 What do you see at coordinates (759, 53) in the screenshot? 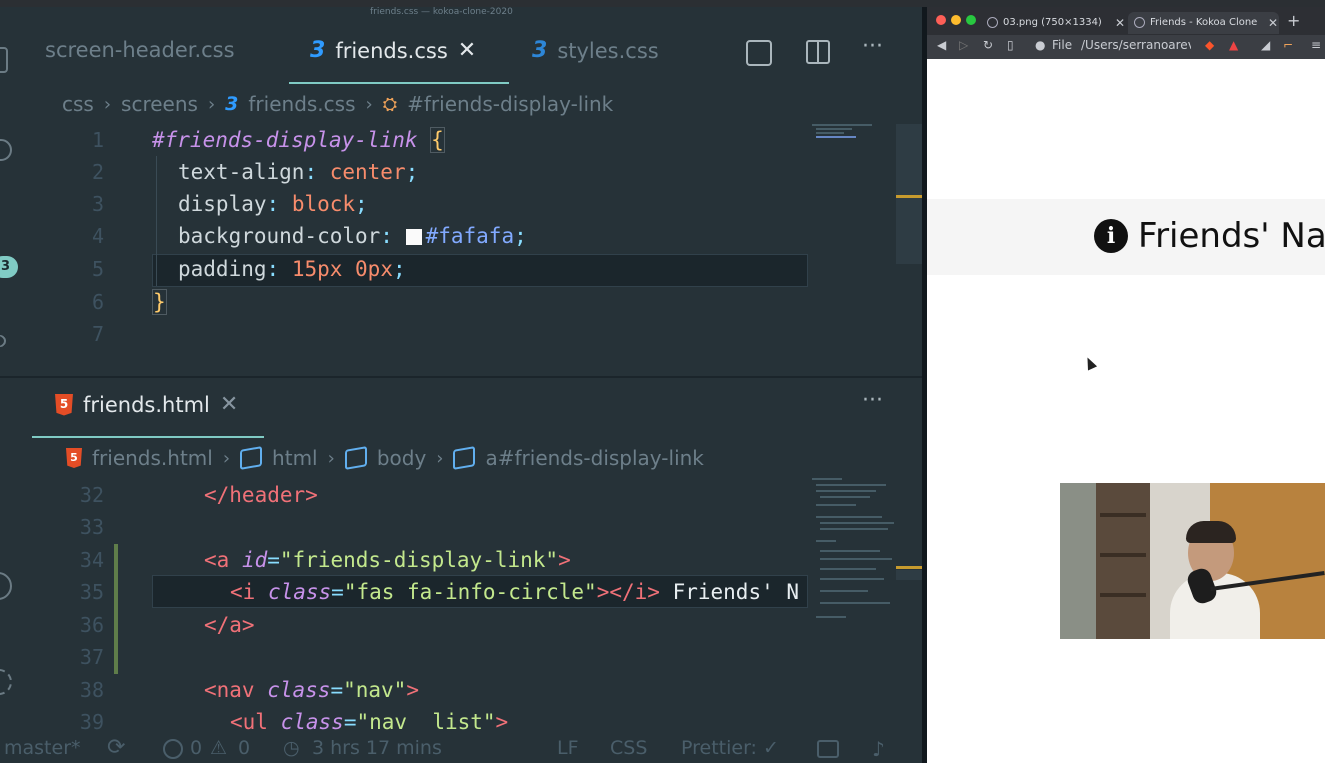
I see `compare-changes-icon` at bounding box center [759, 53].